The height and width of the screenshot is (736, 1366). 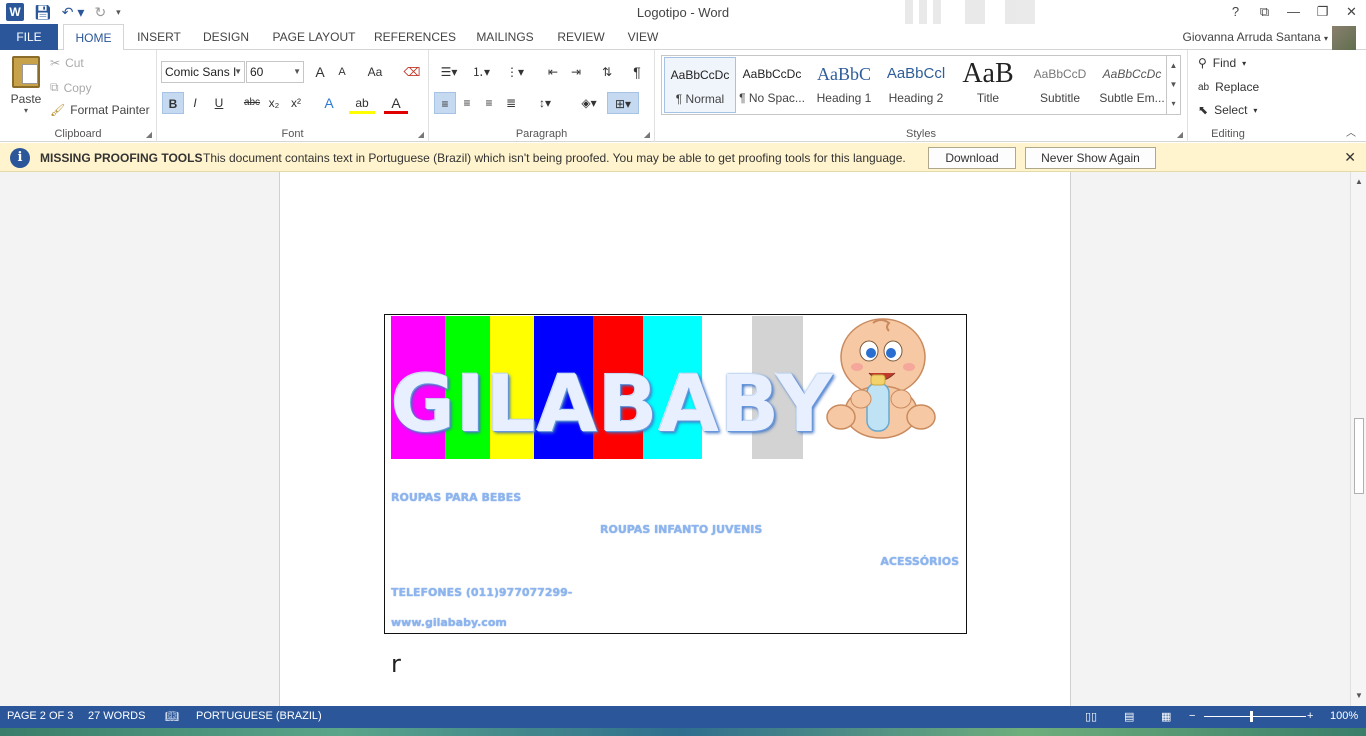 What do you see at coordinates (1344, 716) in the screenshot?
I see `zoom-level: 100%` at bounding box center [1344, 716].